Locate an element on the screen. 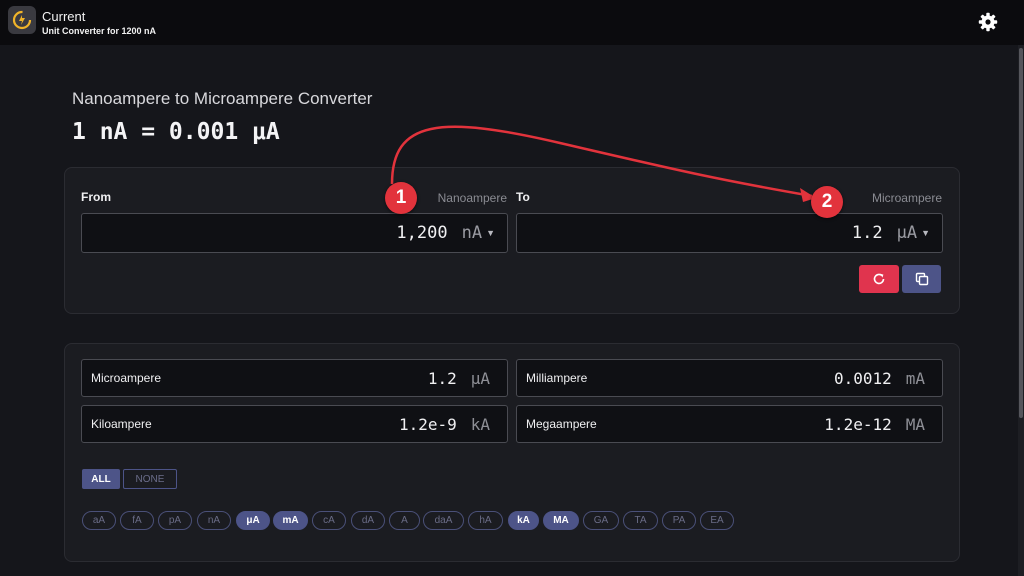 The height and width of the screenshot is (576, 1024). unit-chip: aA is located at coordinates (99, 520).